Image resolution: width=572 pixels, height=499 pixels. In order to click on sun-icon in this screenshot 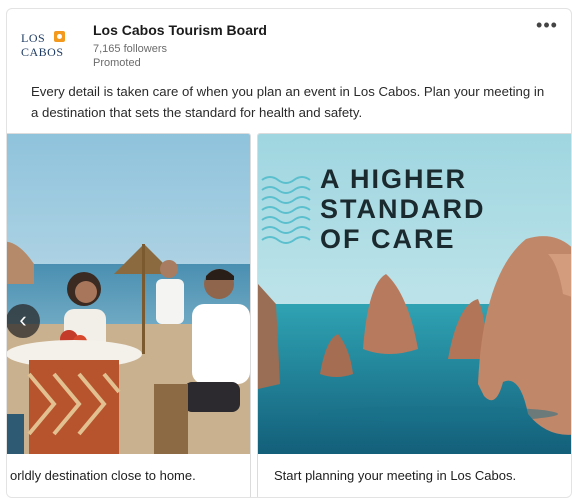, I will do `click(59, 36)`.